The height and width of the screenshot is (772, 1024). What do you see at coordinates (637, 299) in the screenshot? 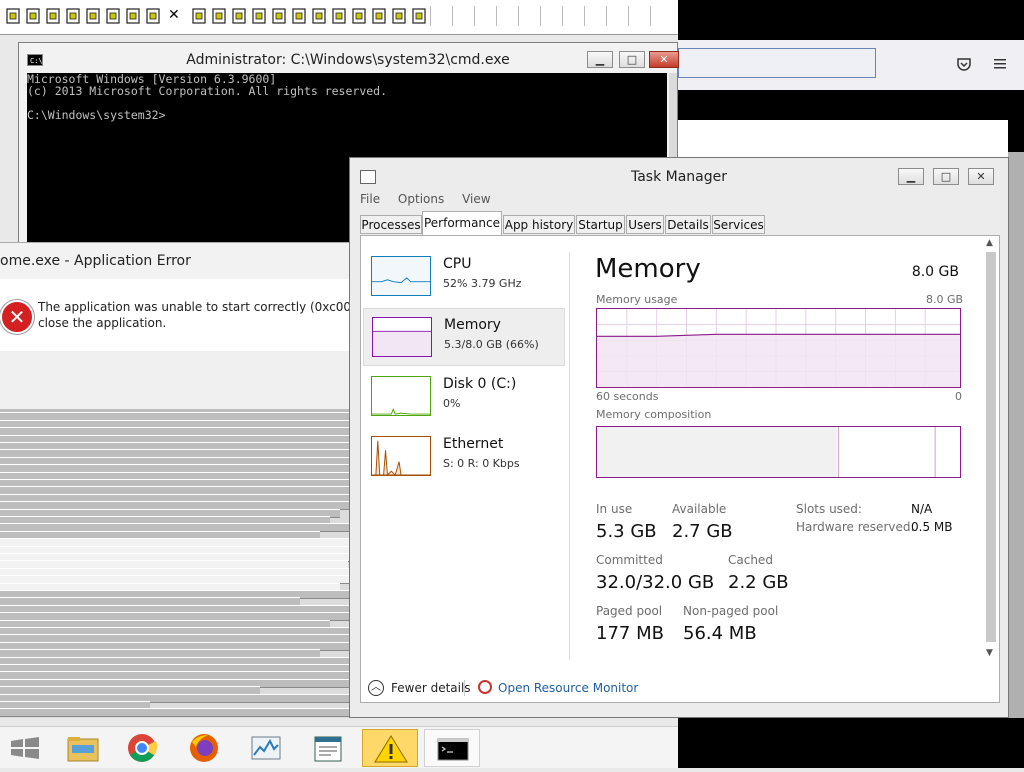
I see `memory-usage-label: Memory usage` at bounding box center [637, 299].